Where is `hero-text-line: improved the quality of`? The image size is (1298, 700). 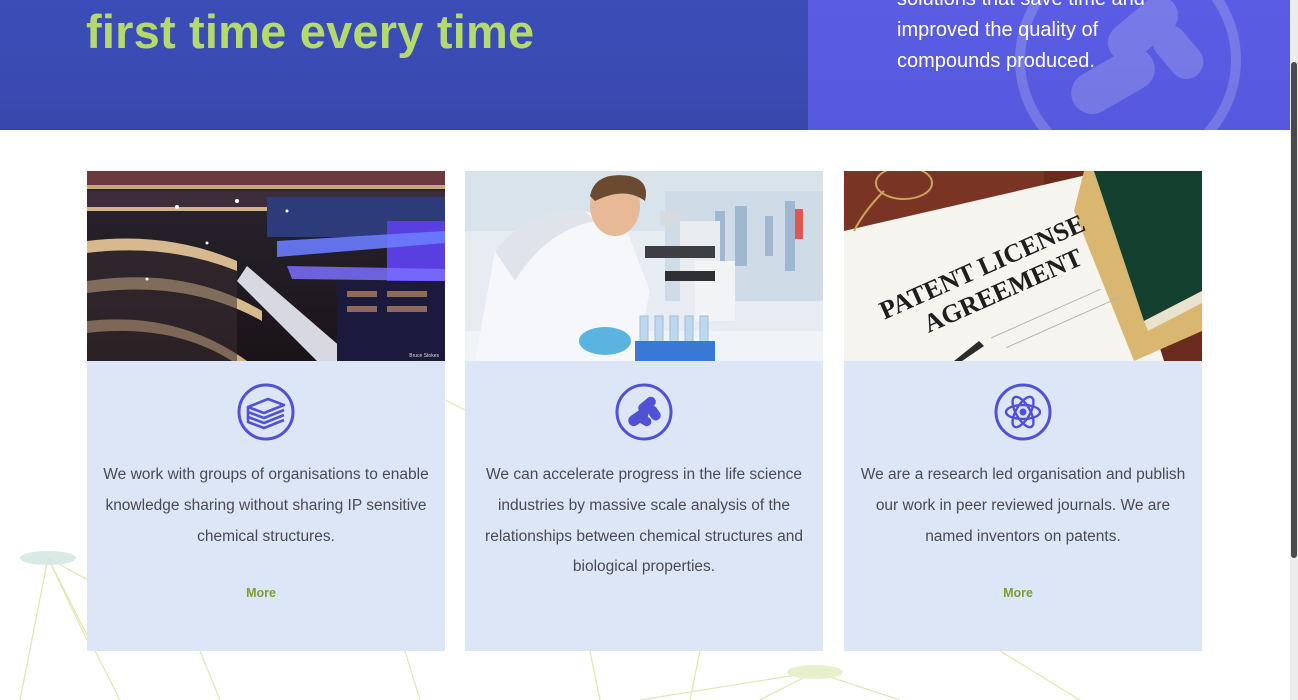
hero-text-line: improved the quality of is located at coordinates (998, 30).